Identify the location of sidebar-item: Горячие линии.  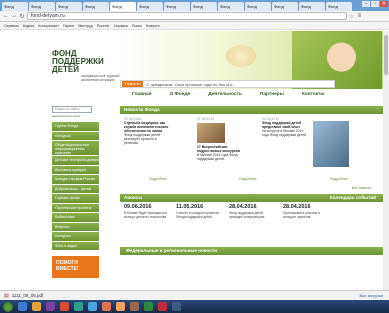
(75, 199).